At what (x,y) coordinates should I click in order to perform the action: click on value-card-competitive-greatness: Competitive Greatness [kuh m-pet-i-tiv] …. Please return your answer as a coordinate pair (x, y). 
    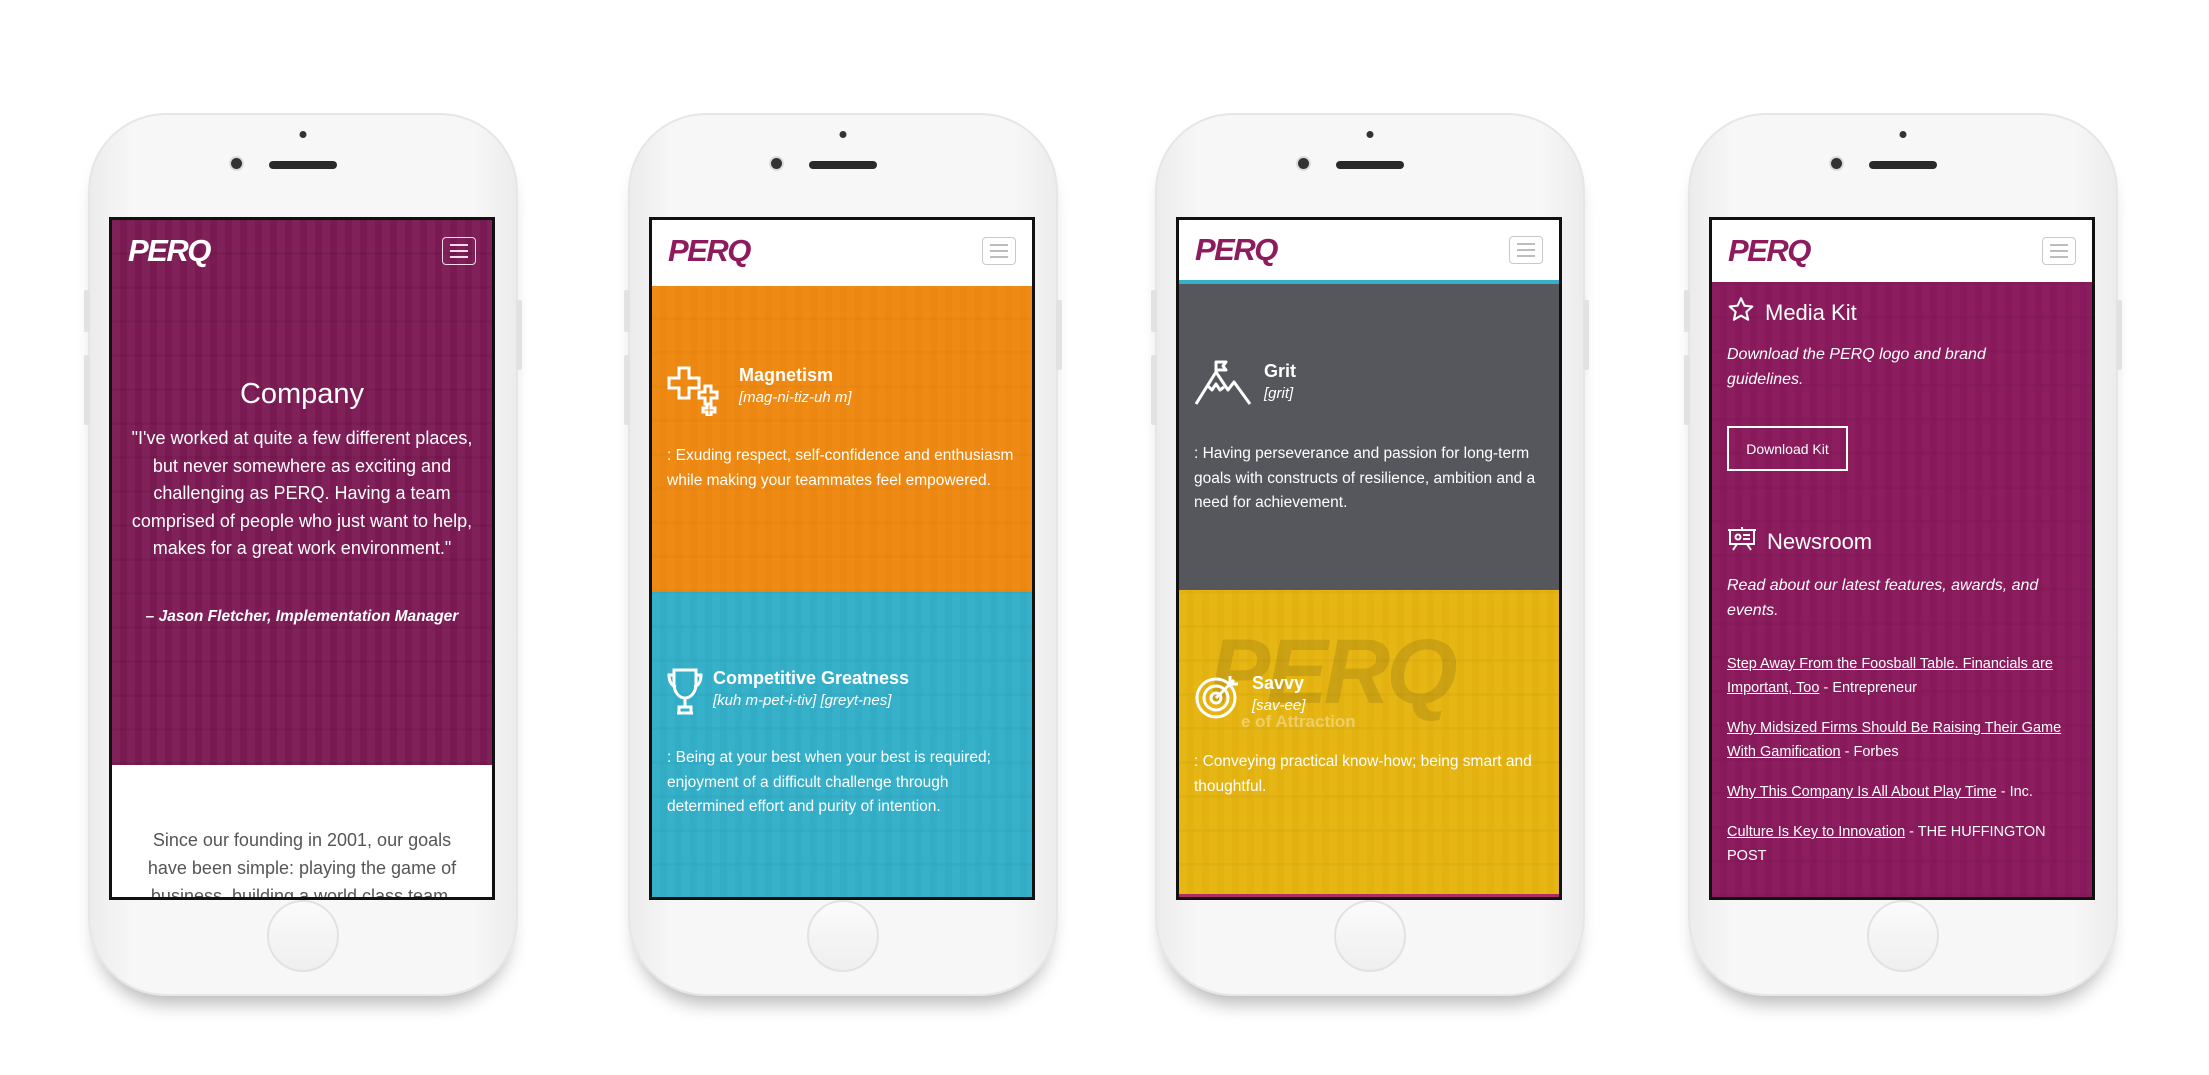
    Looking at the image, I should click on (842, 744).